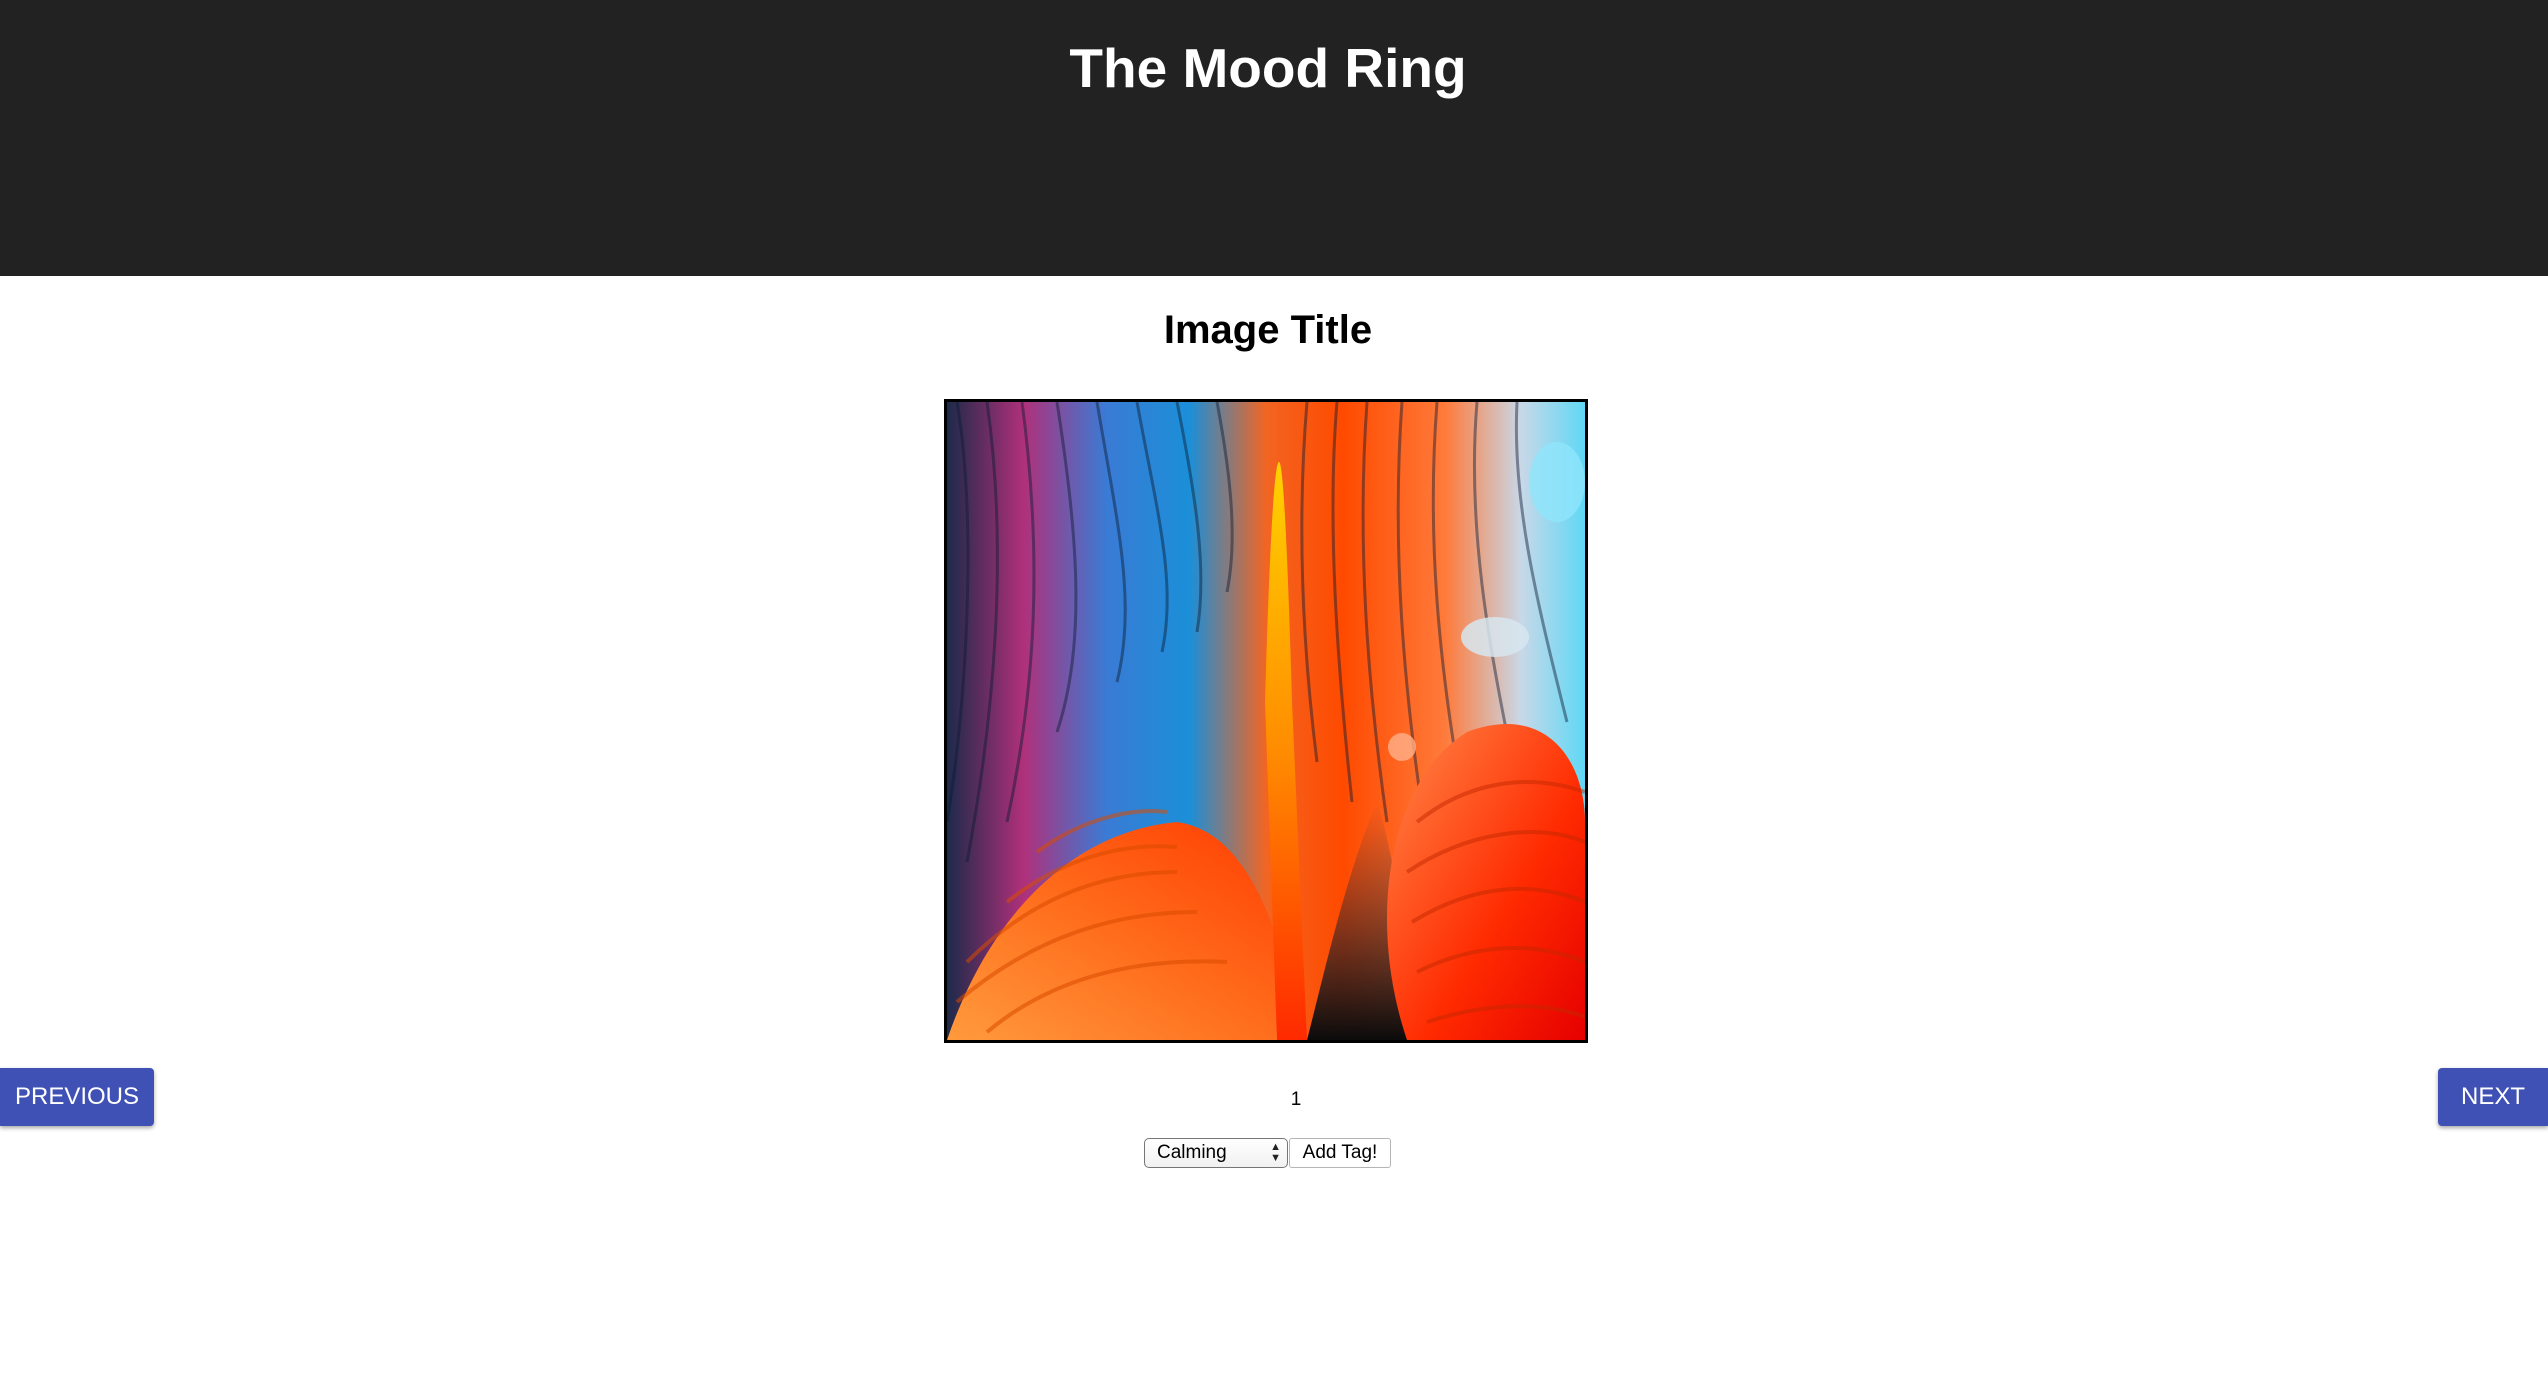  Describe the element at coordinates (1192, 1152) in the screenshot. I see `tag-select-value: Calming` at that location.